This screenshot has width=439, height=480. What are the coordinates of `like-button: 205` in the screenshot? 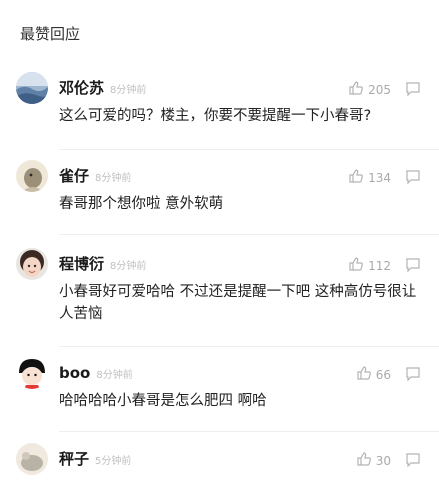 It's located at (369, 90).